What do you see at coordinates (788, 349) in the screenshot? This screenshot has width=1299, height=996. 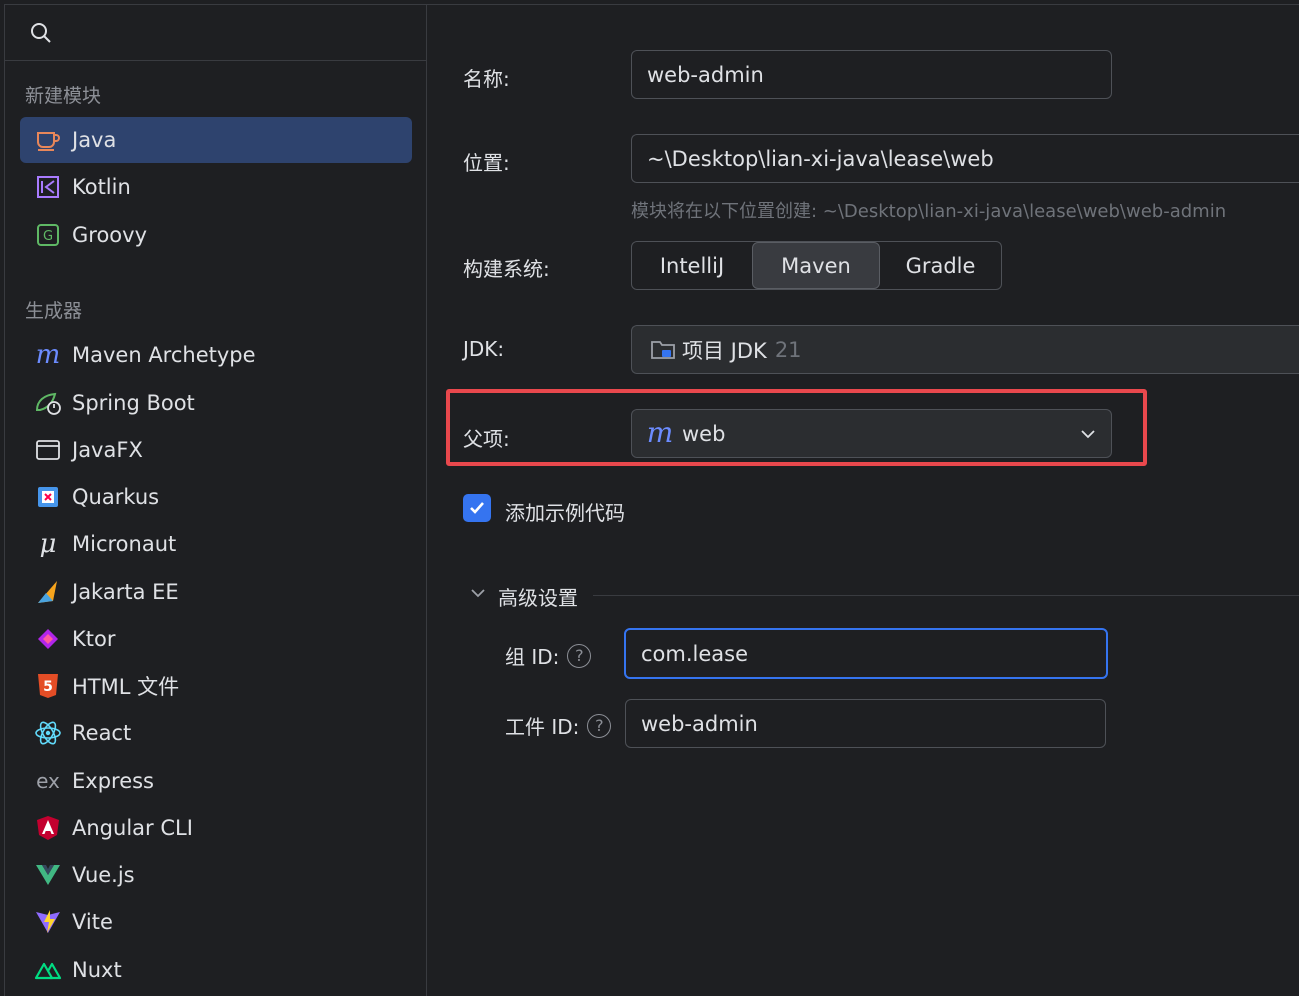 I see `jdk-version: 21` at bounding box center [788, 349].